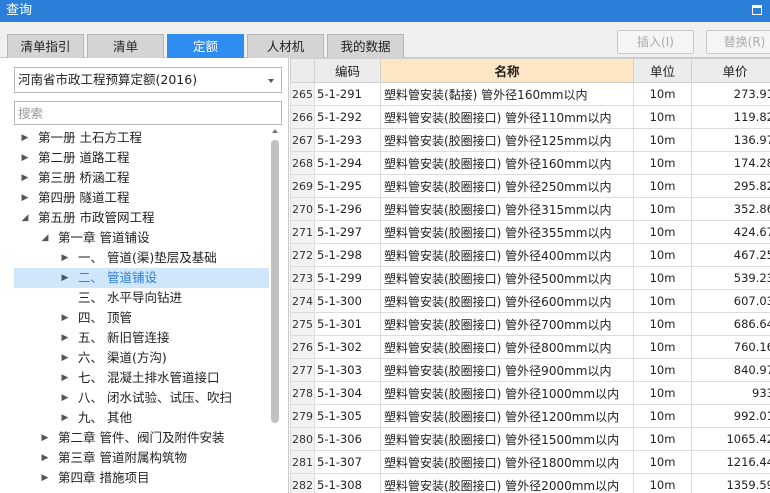 This screenshot has width=770, height=493. I want to click on tree-node-label: 第二册 道路工程, so click(84, 157).